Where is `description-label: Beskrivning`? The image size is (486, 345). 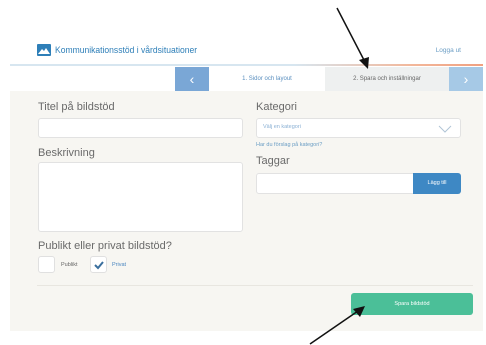 description-label: Beskrivning is located at coordinates (66, 153).